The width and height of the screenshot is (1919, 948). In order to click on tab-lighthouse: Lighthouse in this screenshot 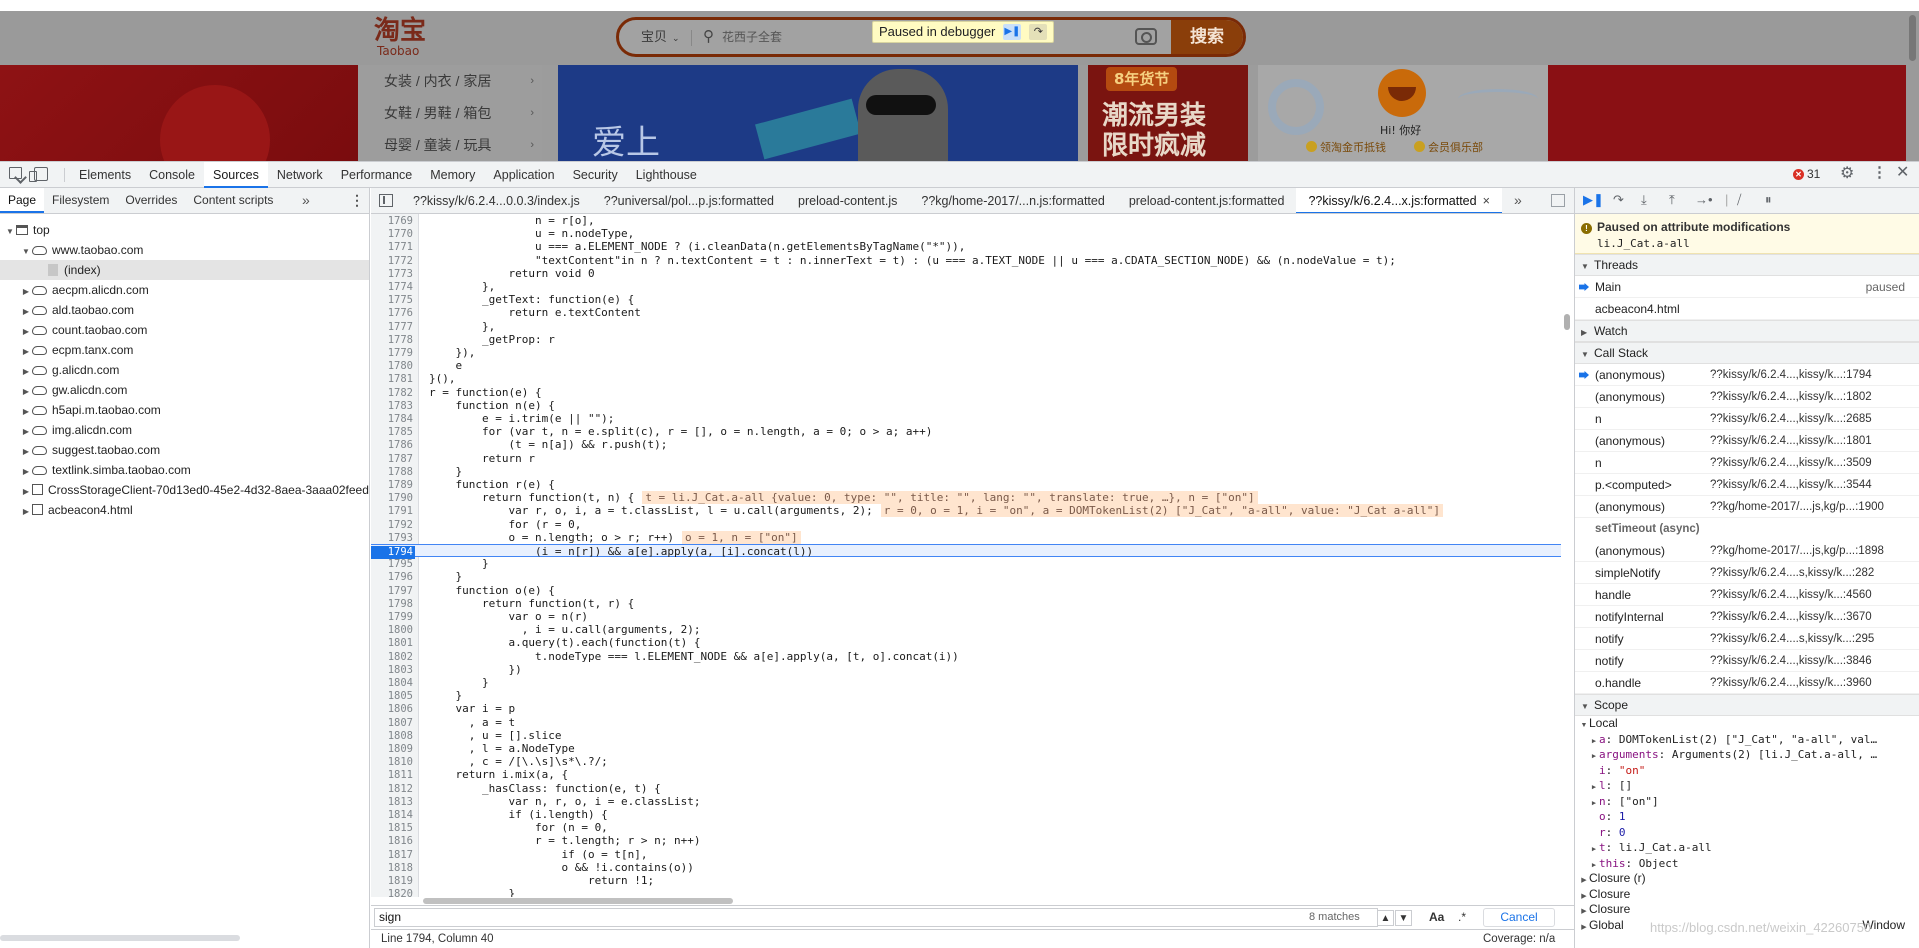, I will do `click(666, 175)`.